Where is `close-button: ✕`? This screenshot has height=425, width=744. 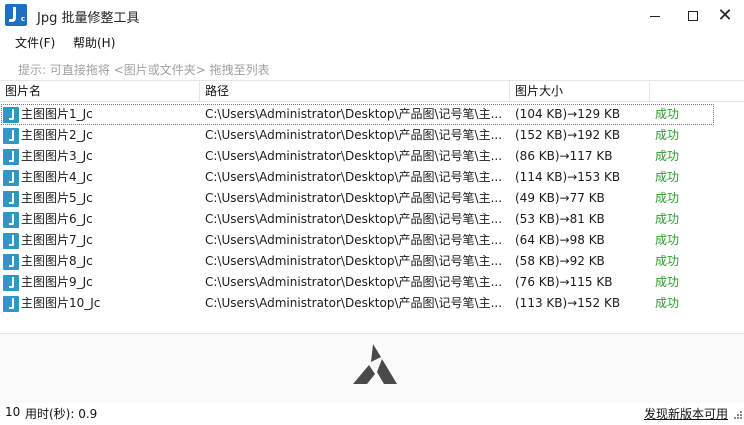 close-button: ✕ is located at coordinates (723, 15).